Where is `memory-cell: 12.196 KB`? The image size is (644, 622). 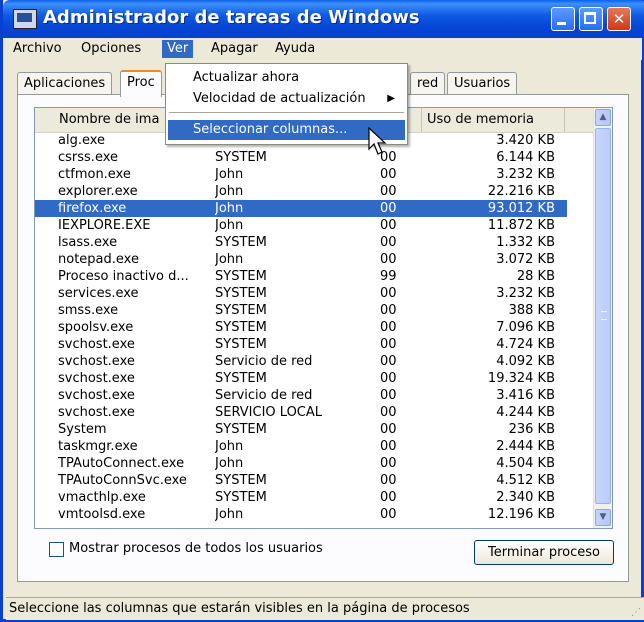
memory-cell: 12.196 KB is located at coordinates (521, 514).